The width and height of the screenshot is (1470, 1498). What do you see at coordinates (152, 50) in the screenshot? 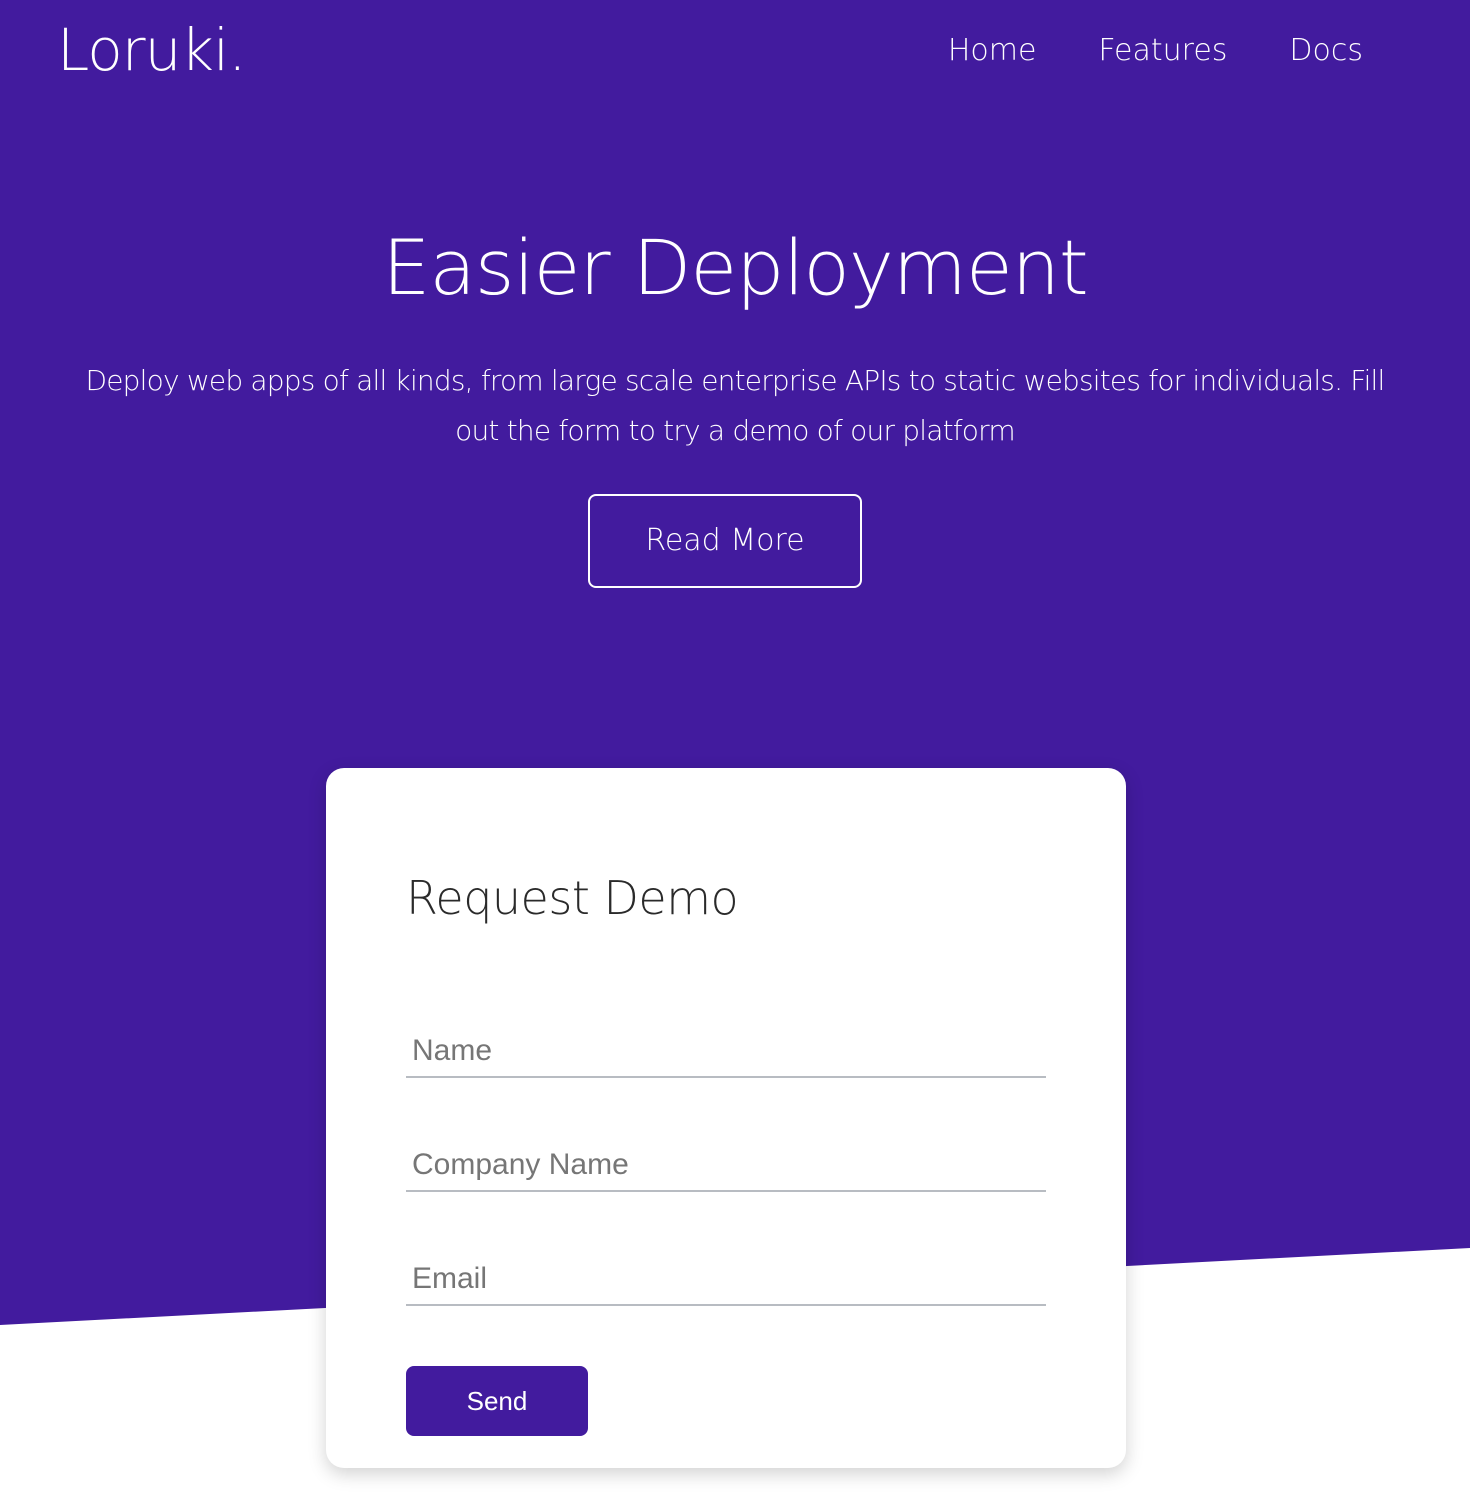
I see `logo: Loruki.` at bounding box center [152, 50].